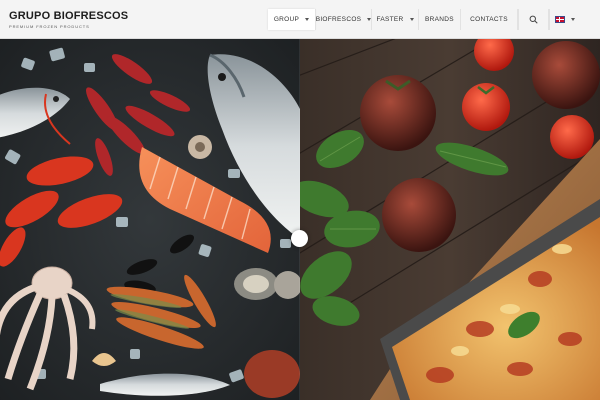 The image size is (600, 400). I want to click on logo-title: GRUPO BIOFRESCOS, so click(69, 16).